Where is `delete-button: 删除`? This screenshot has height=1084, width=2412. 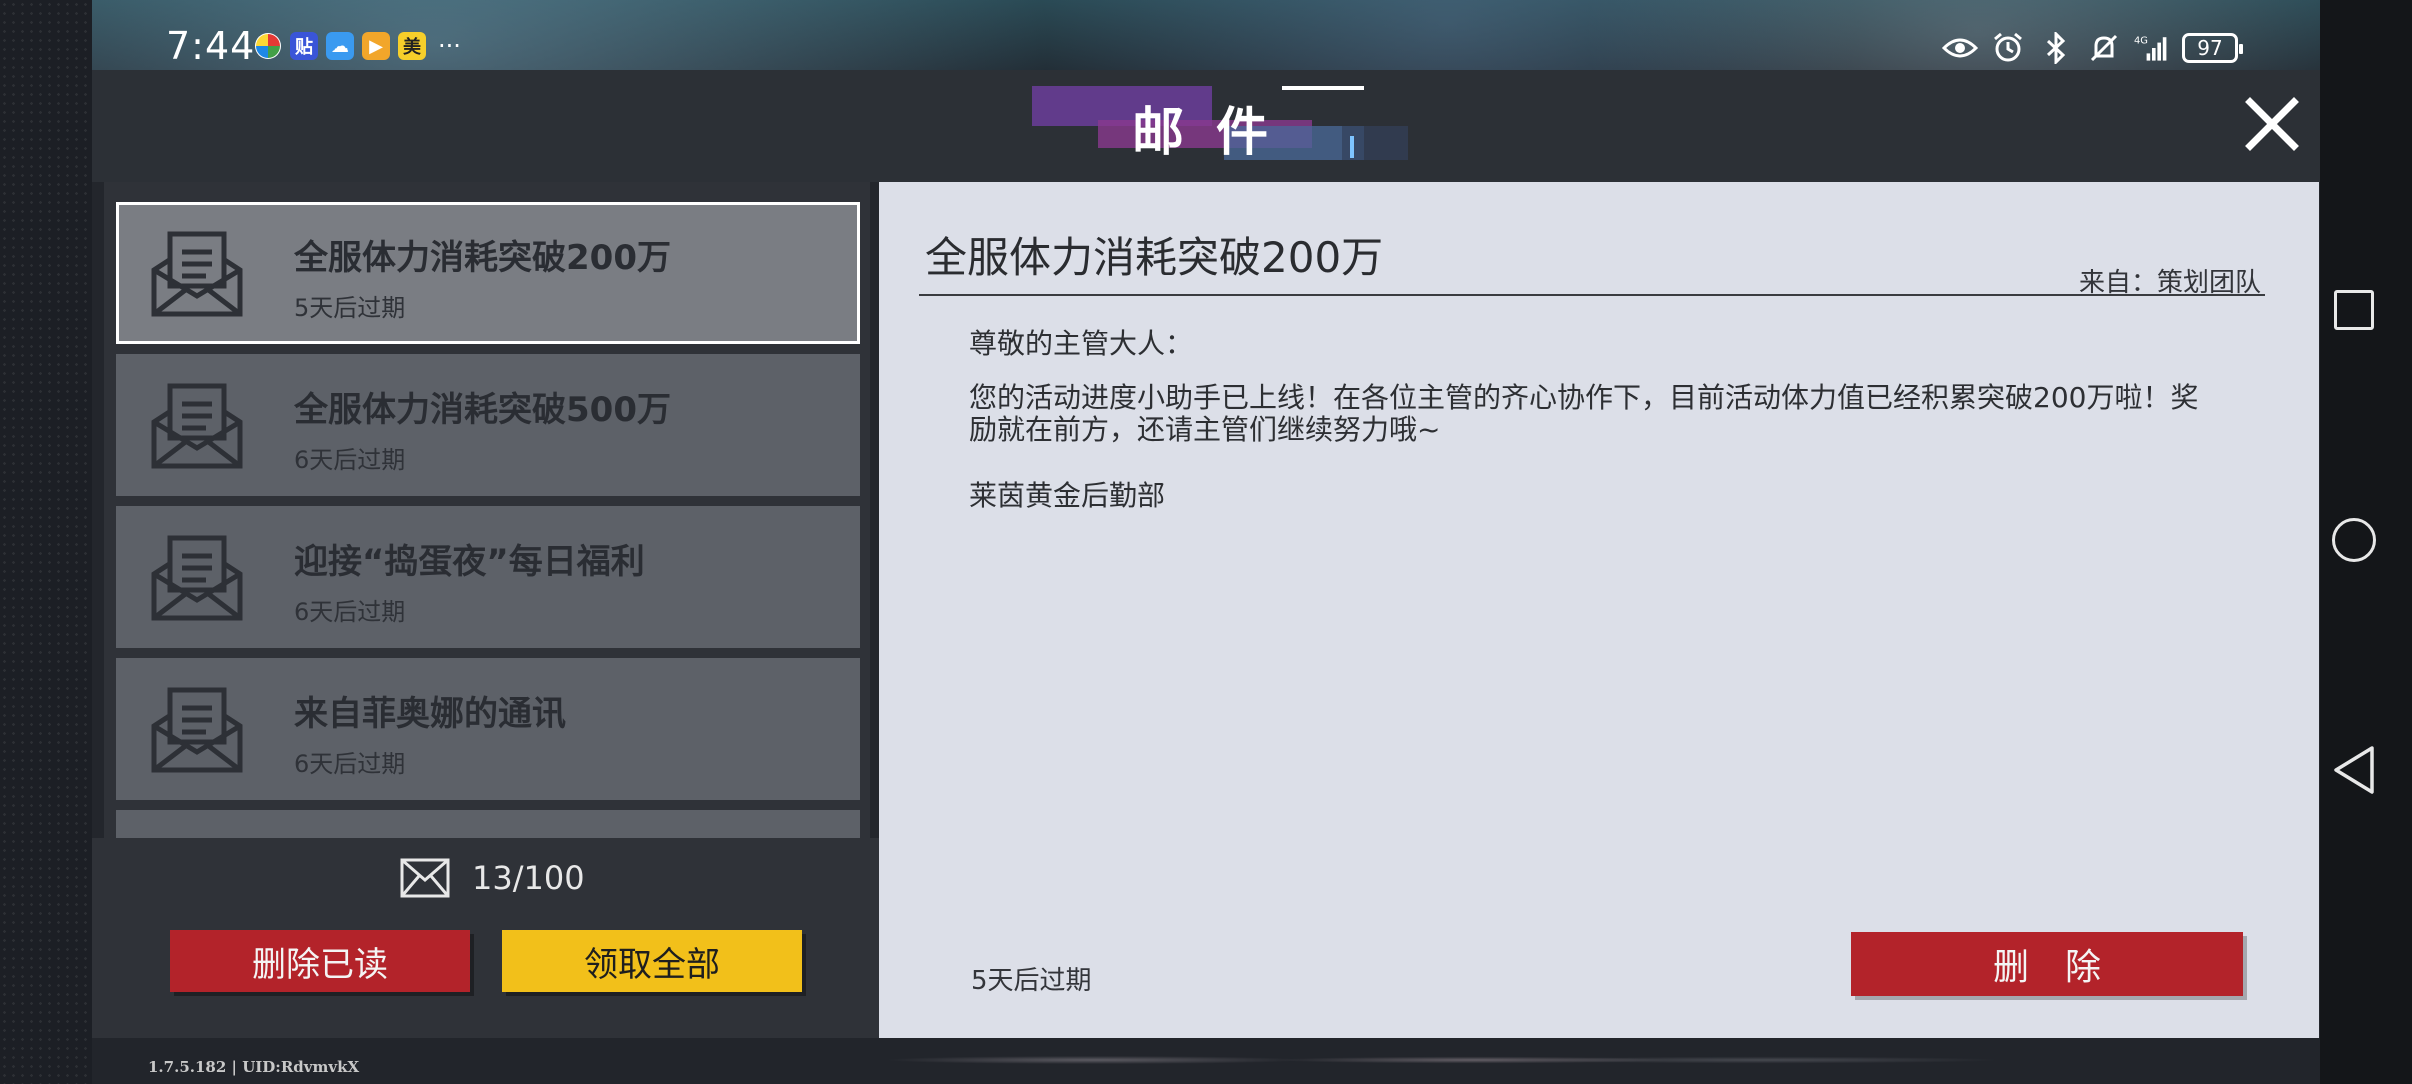
delete-button: 删除 is located at coordinates (2047, 964).